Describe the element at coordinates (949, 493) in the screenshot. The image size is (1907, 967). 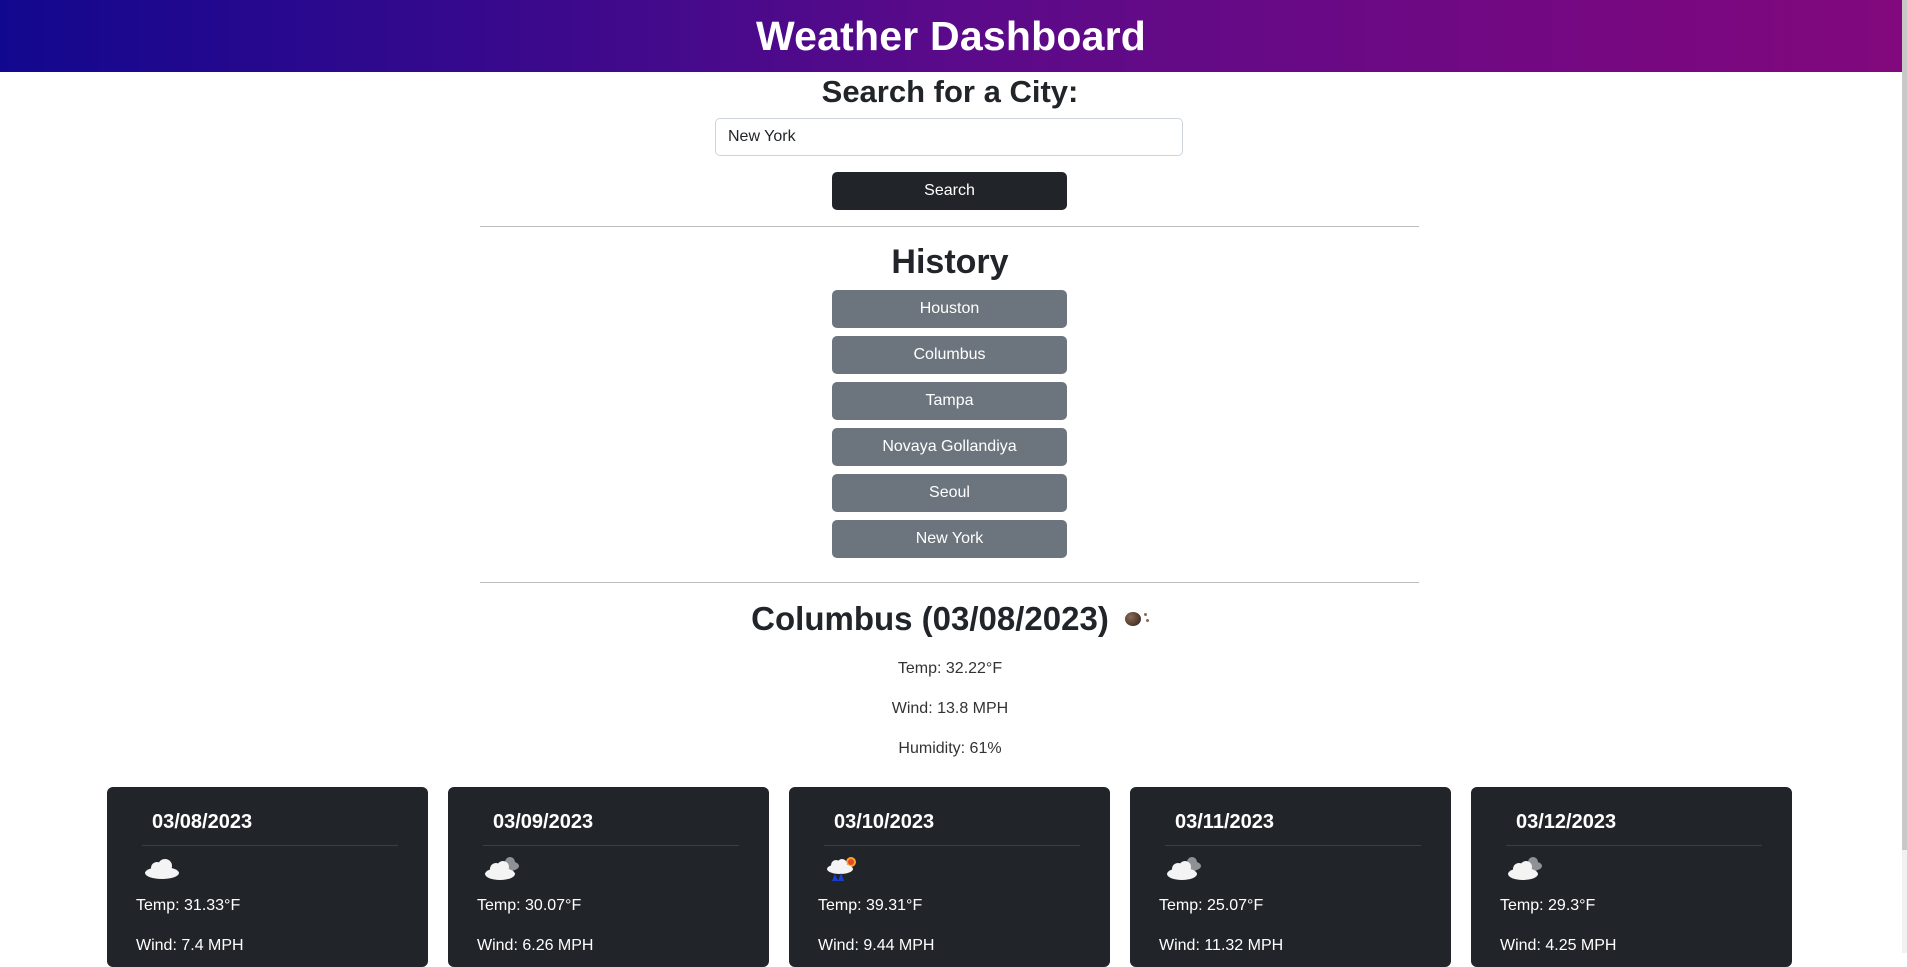
I see `history-item-seoul: Seoul` at that location.